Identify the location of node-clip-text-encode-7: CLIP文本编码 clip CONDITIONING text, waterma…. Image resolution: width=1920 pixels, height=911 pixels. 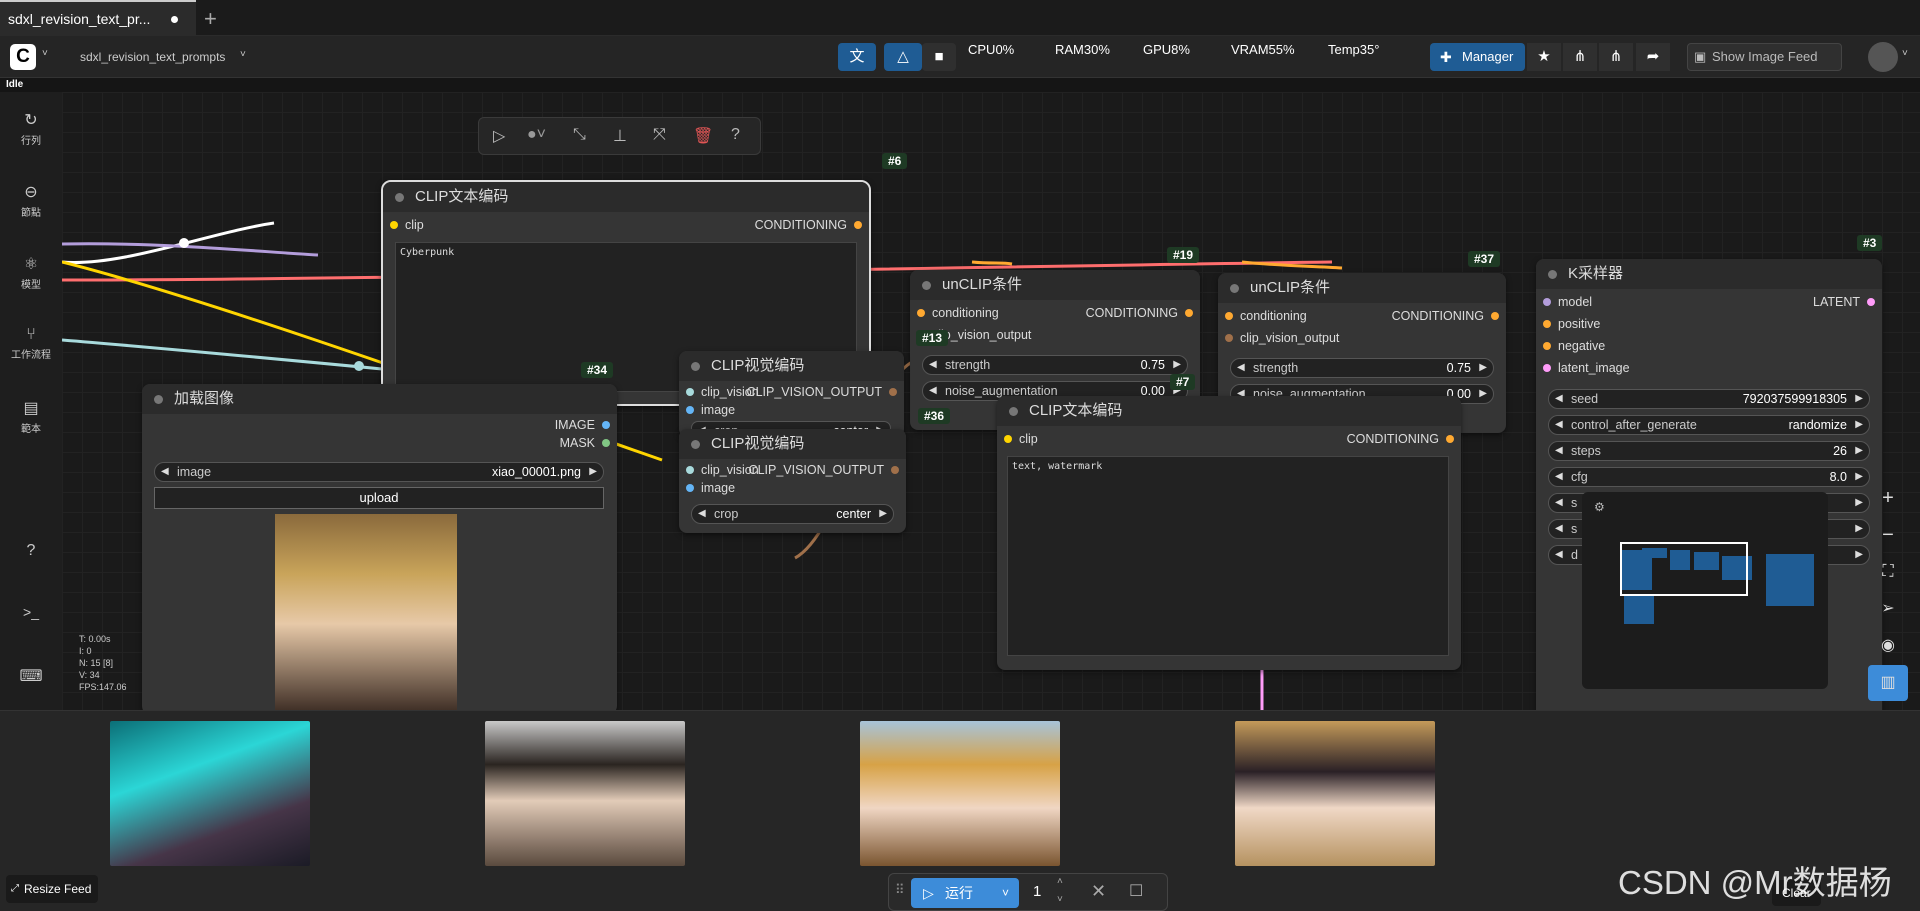
(1229, 533).